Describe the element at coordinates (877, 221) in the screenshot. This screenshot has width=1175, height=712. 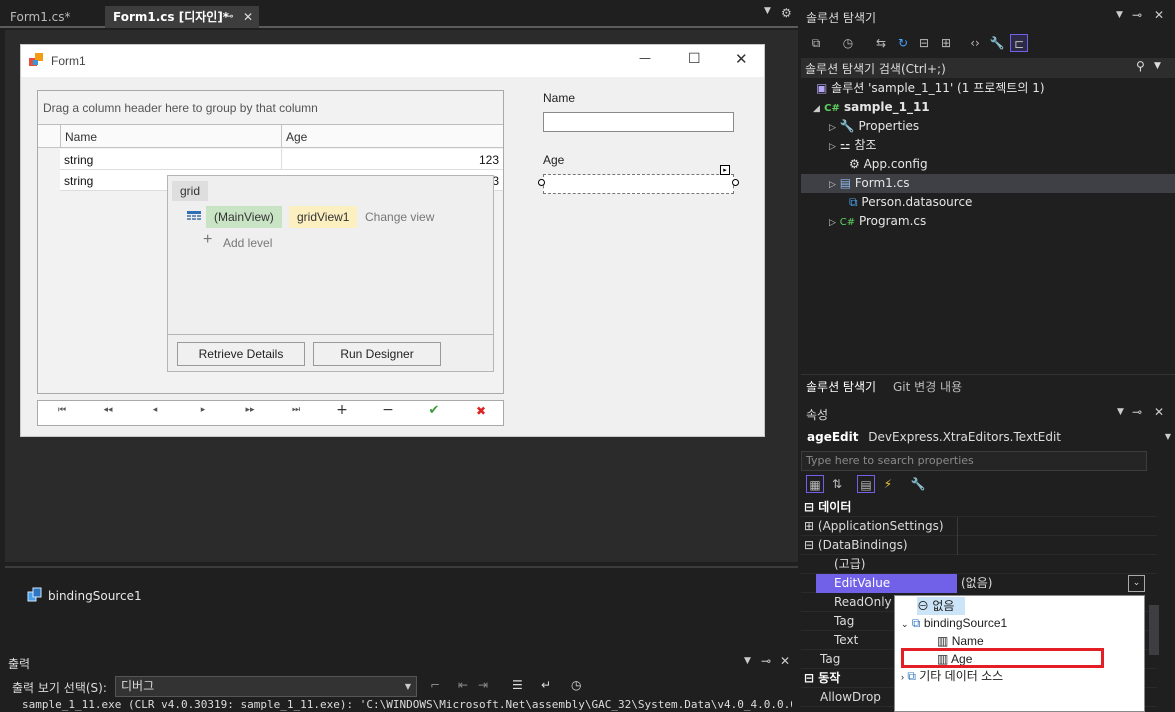
I see `tree-item-program: ▷ C# Program.cs` at that location.